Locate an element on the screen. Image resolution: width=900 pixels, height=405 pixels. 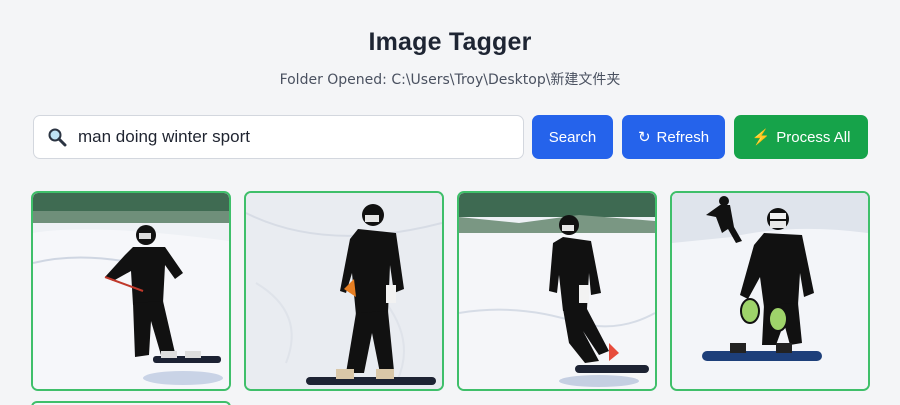
process-all-button-label: Process All is located at coordinates (813, 137).